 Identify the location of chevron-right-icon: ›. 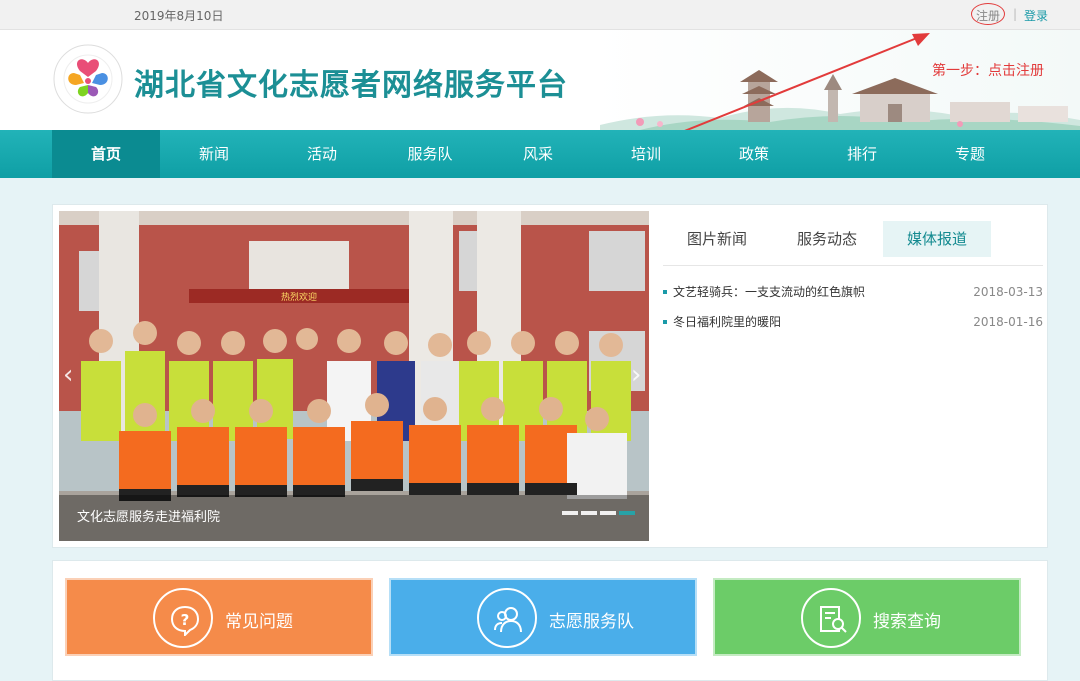
(636, 375).